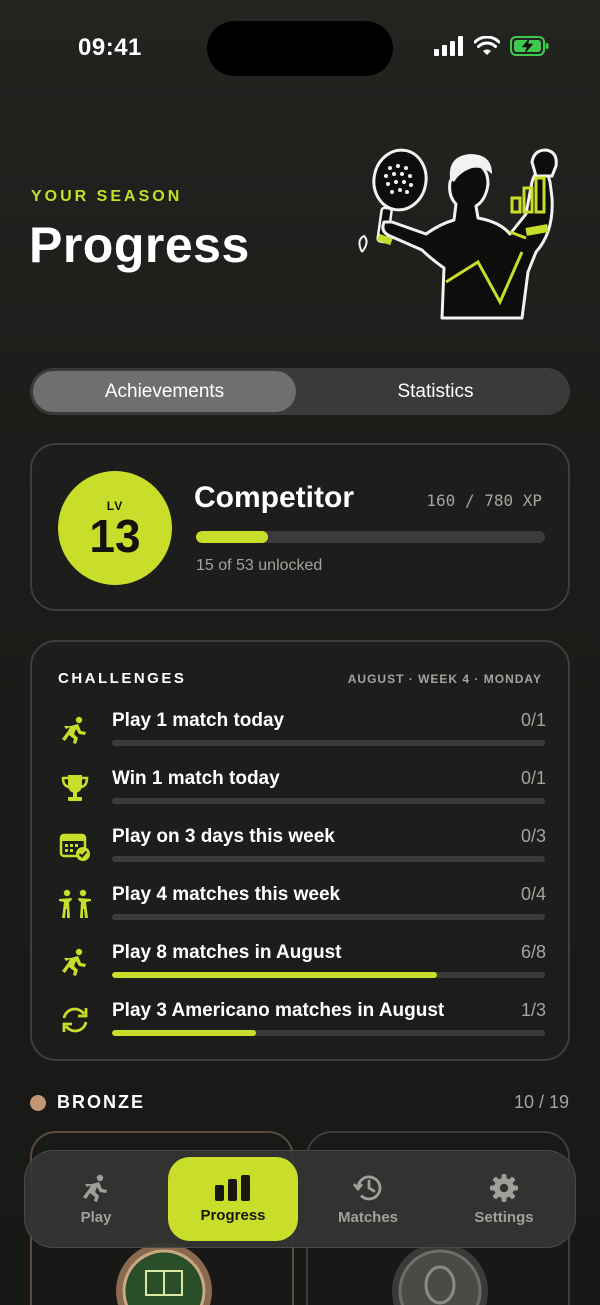 Image resolution: width=600 pixels, height=1305 pixels. I want to click on season-eyebrow: YOUR SEASON, so click(107, 196).